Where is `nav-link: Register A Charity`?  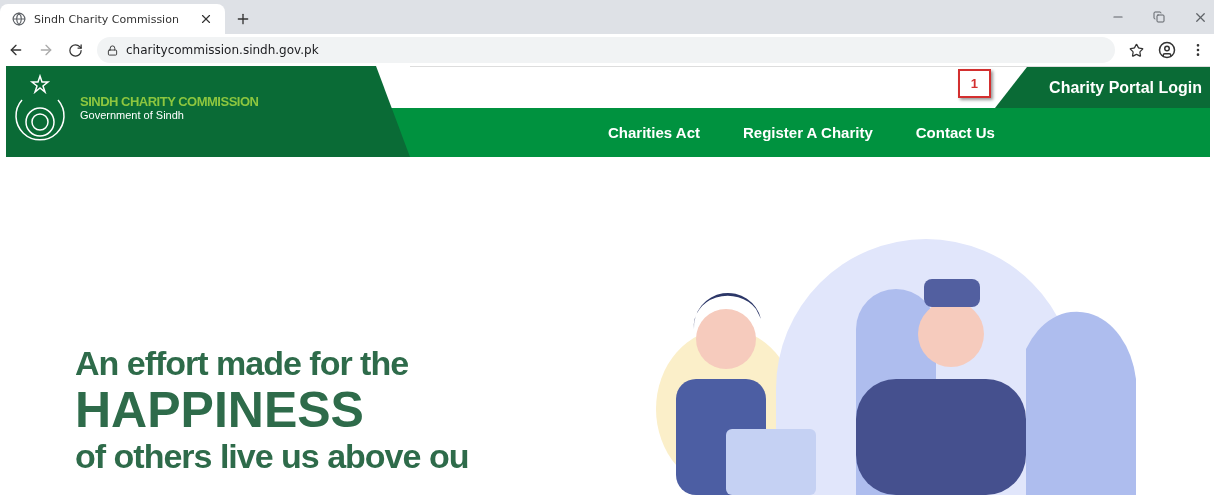
nav-link: Register A Charity is located at coordinates (808, 132).